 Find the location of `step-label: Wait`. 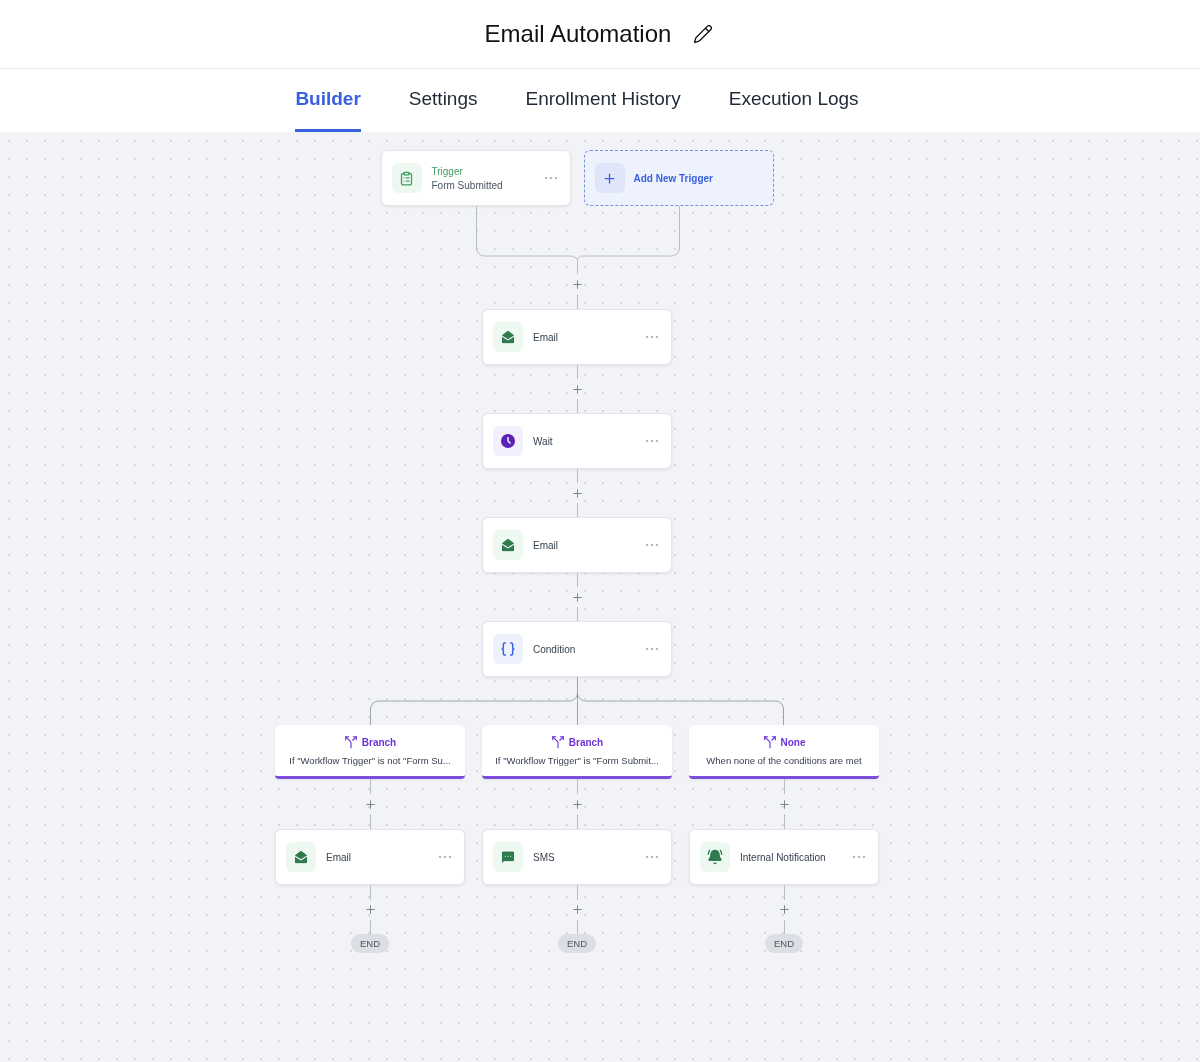

step-label: Wait is located at coordinates (543, 441).